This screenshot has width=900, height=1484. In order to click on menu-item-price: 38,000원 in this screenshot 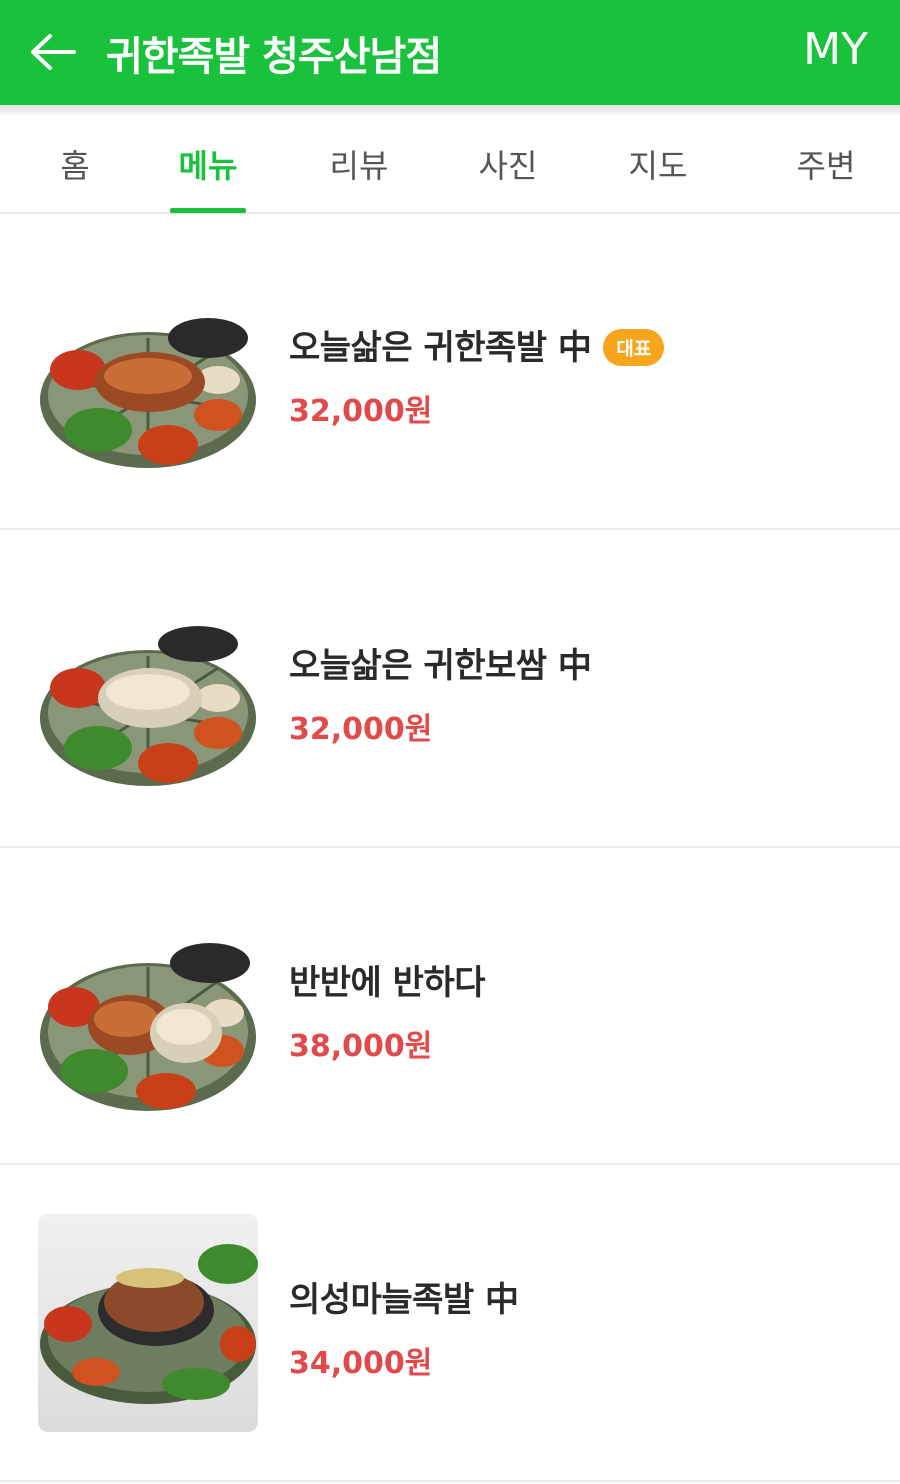, I will do `click(361, 1046)`.